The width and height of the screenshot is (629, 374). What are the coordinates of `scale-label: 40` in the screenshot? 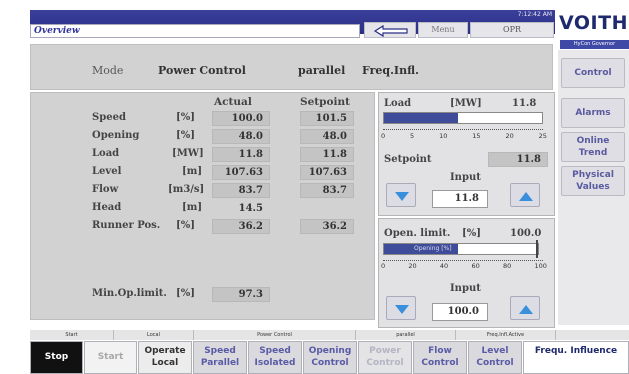 It's located at (444, 266).